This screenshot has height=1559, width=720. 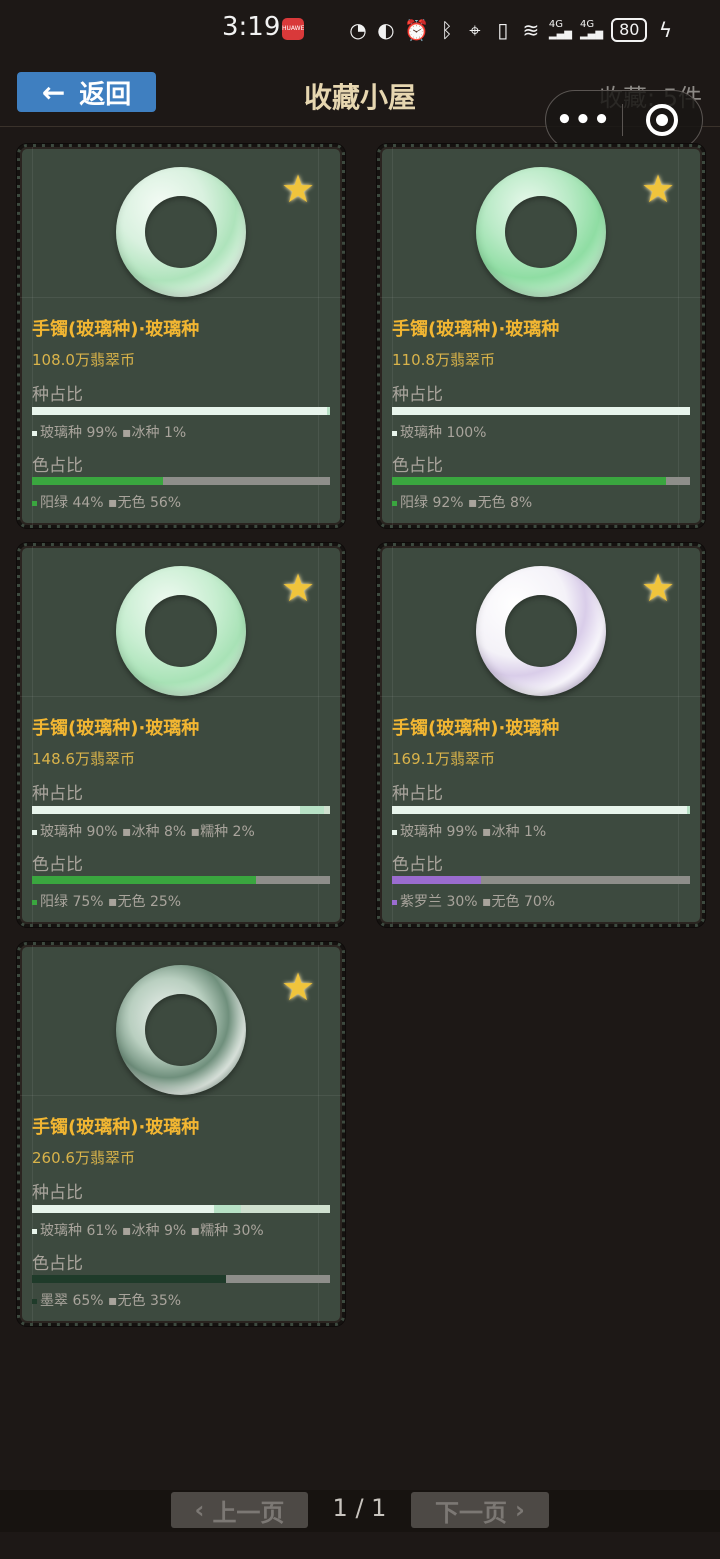 I want to click on next-page-button: 下一页 ›, so click(x=480, y=1510).